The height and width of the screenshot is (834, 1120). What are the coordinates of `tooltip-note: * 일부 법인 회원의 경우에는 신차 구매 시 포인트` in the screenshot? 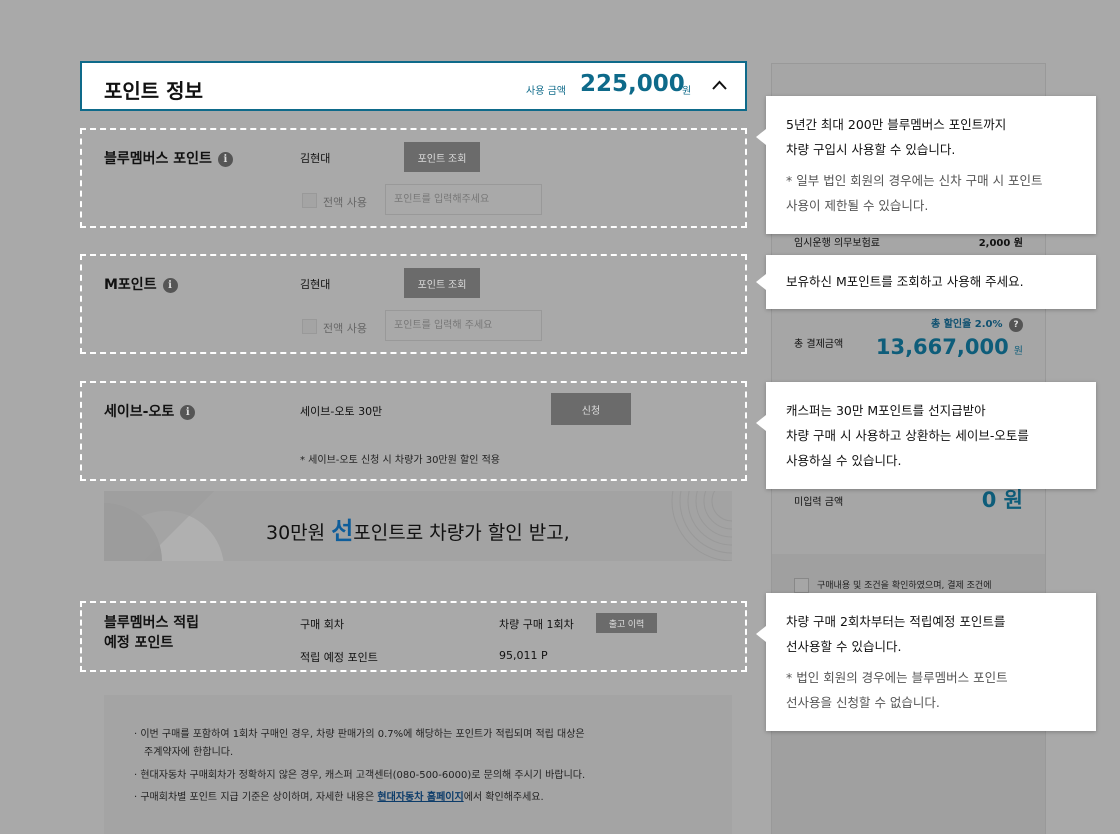 It's located at (914, 180).